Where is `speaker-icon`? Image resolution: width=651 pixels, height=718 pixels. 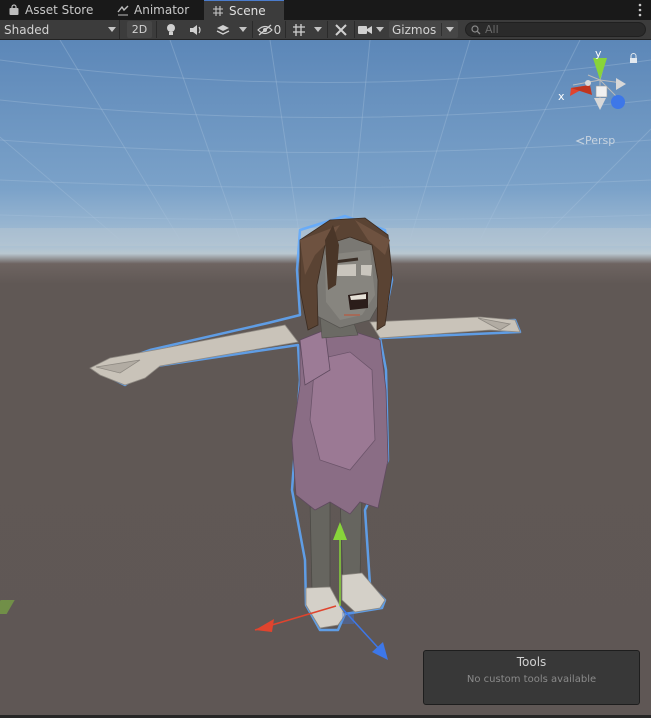 speaker-icon is located at coordinates (195, 29).